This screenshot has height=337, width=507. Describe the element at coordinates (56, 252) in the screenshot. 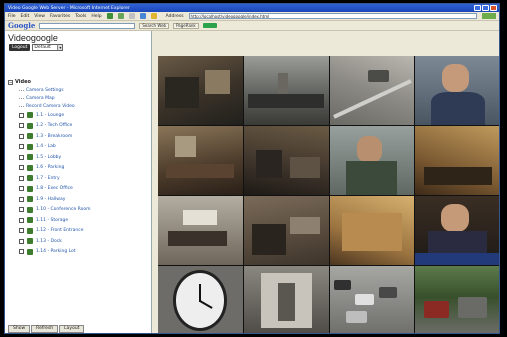

I see `camera-label: 1.14 - Parking Lot` at that location.